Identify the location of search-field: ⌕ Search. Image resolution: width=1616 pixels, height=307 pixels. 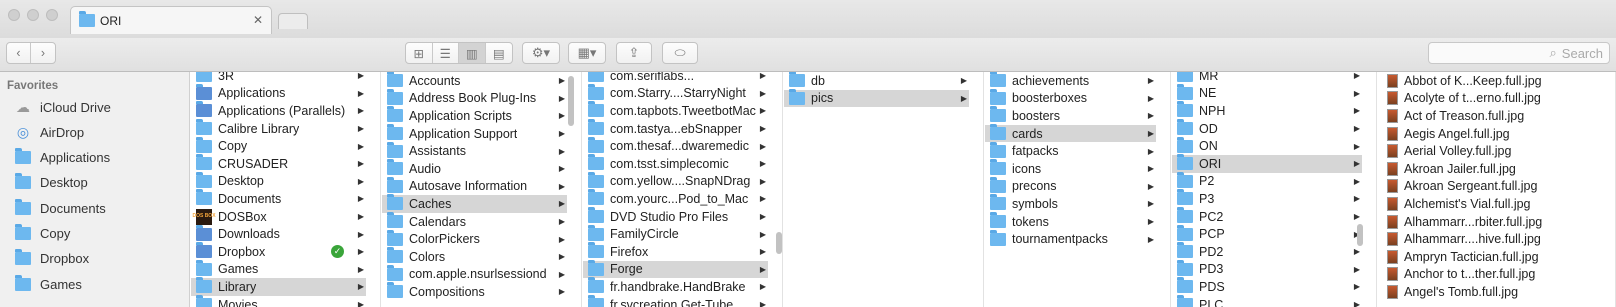
(1519, 53).